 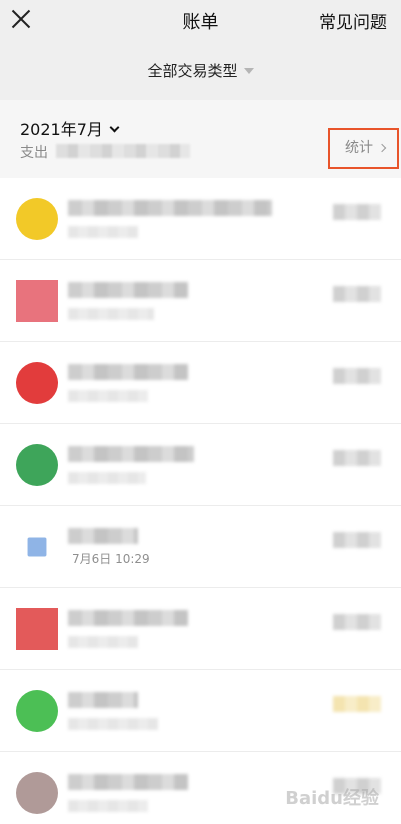 What do you see at coordinates (192, 71) in the screenshot?
I see `filter-label: 全部交易类型` at bounding box center [192, 71].